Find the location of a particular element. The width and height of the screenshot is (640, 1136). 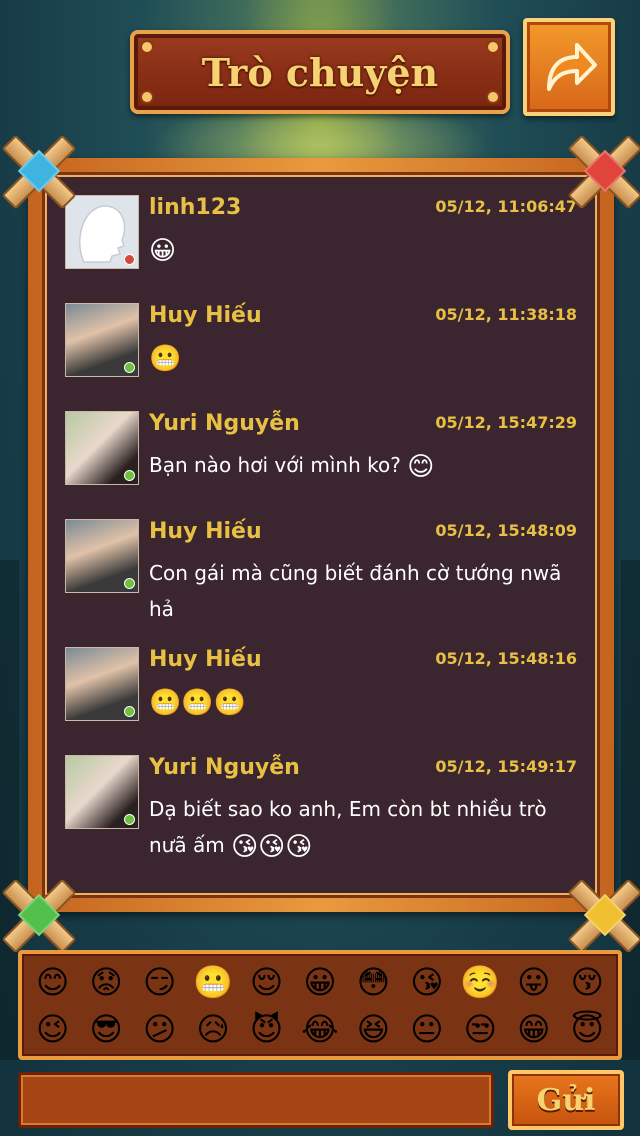

emoji-picker-icon: 😬 is located at coordinates (213, 982).